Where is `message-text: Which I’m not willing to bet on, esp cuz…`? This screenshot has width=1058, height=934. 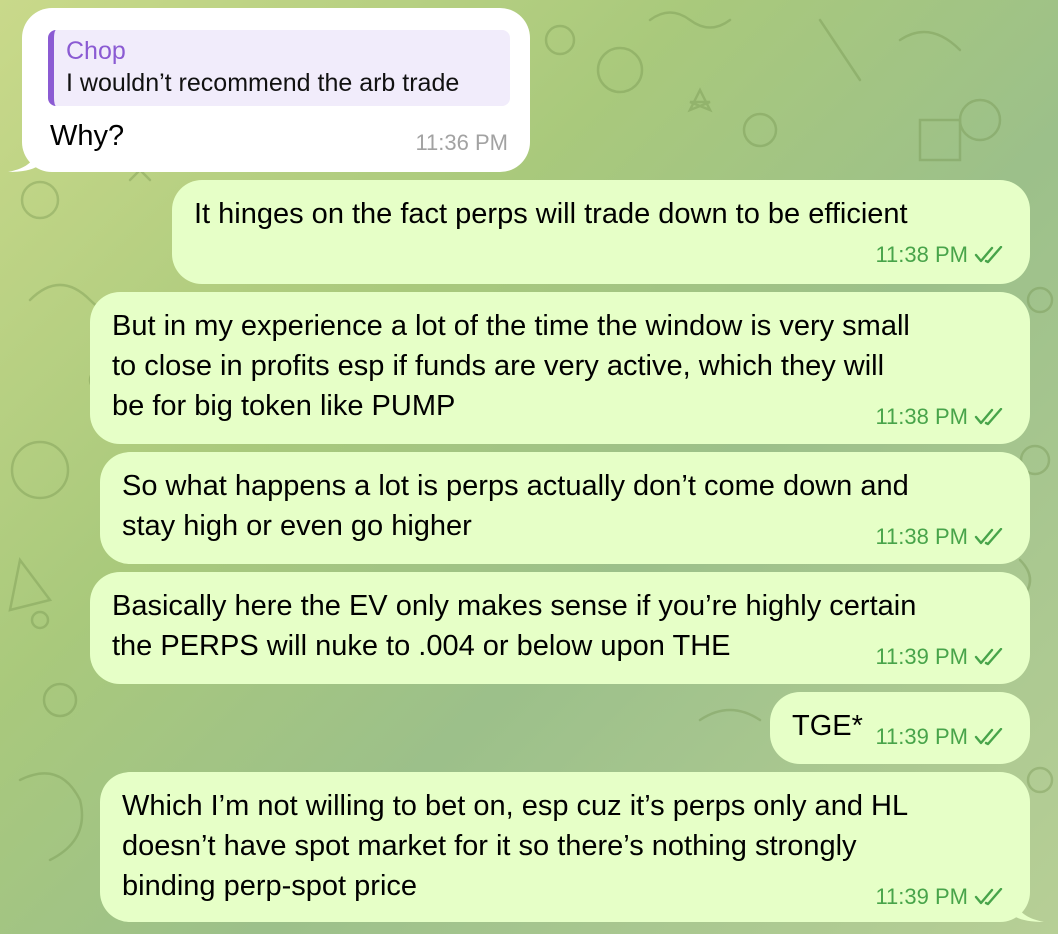 message-text: Which I’m not willing to bet on, esp cuz… is located at coordinates (515, 846).